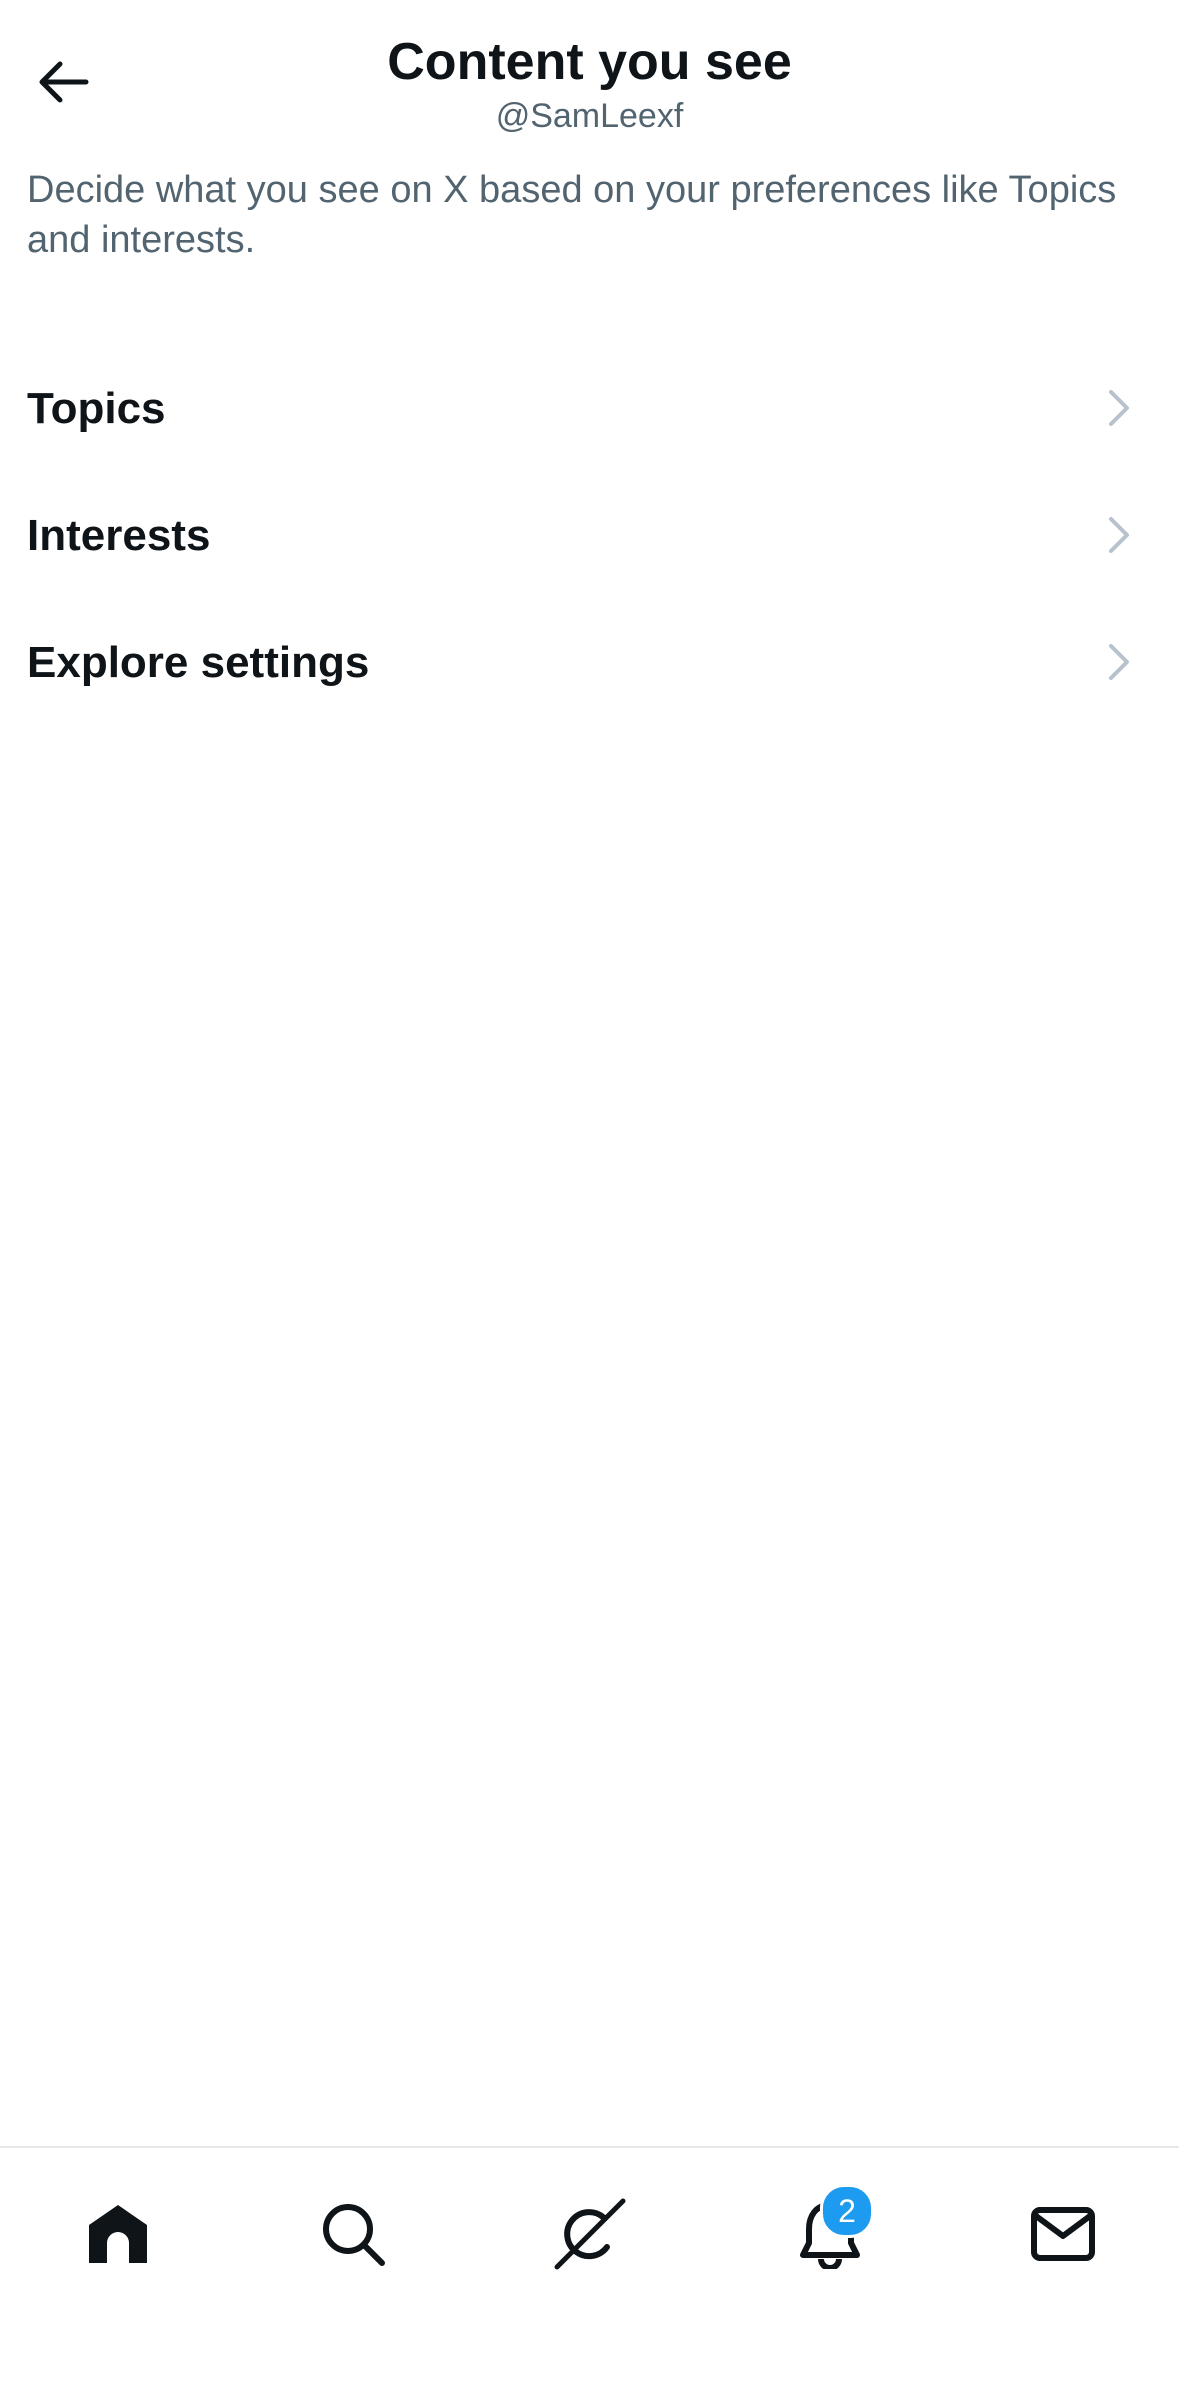  I want to click on top-header: Content you see @SamLeexf, so click(589, 75).